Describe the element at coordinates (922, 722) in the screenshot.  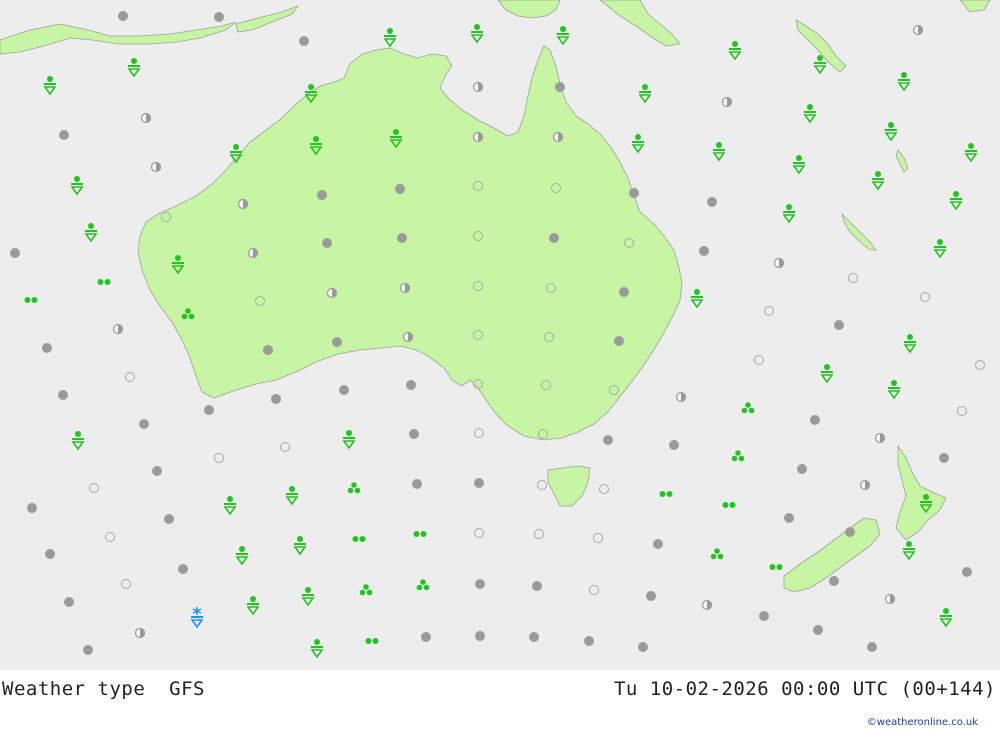
I see `credit-link: ©weatheronline.co.uk` at that location.